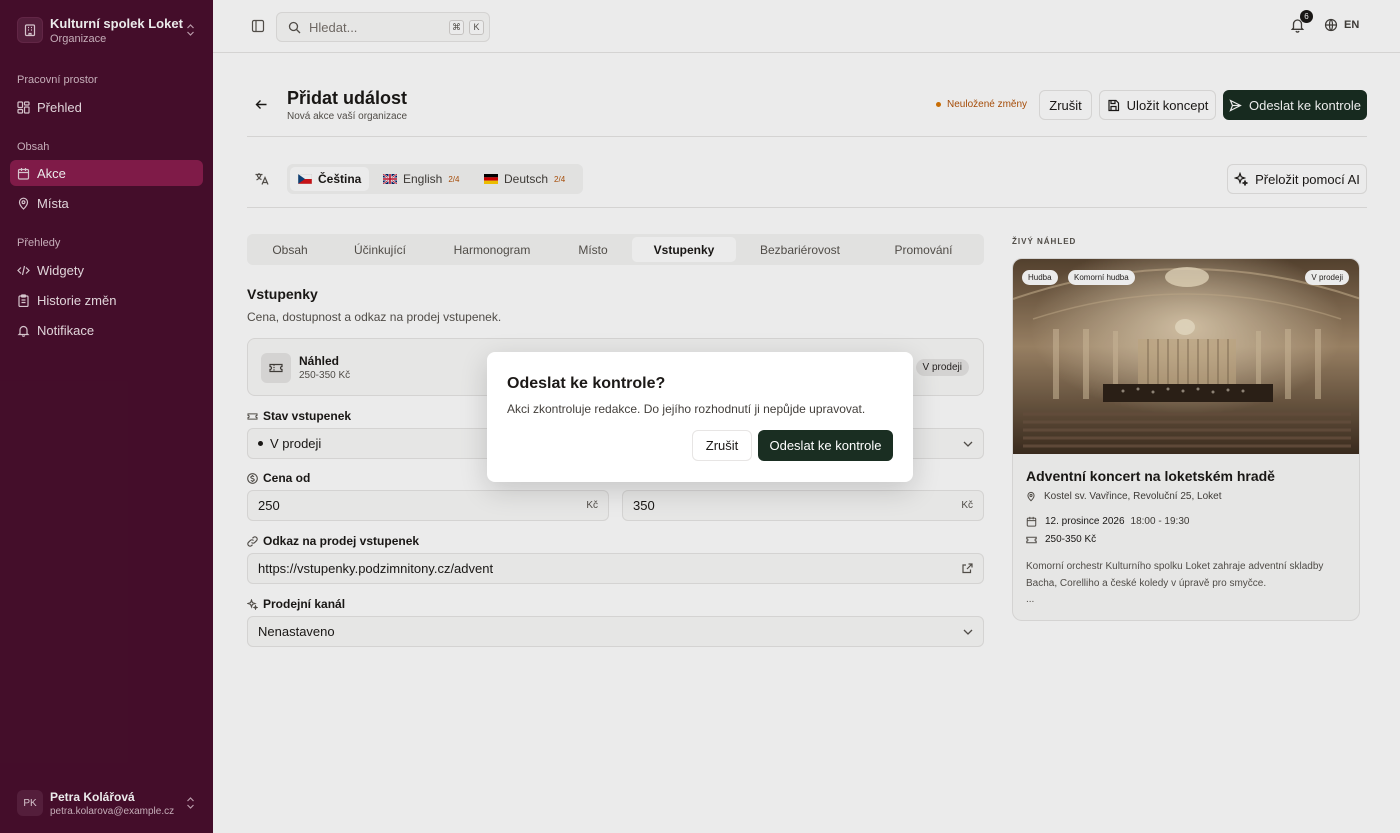 The height and width of the screenshot is (833, 1400). I want to click on dialog-confirm-button: Odeslat ke kontrole, so click(825, 445).